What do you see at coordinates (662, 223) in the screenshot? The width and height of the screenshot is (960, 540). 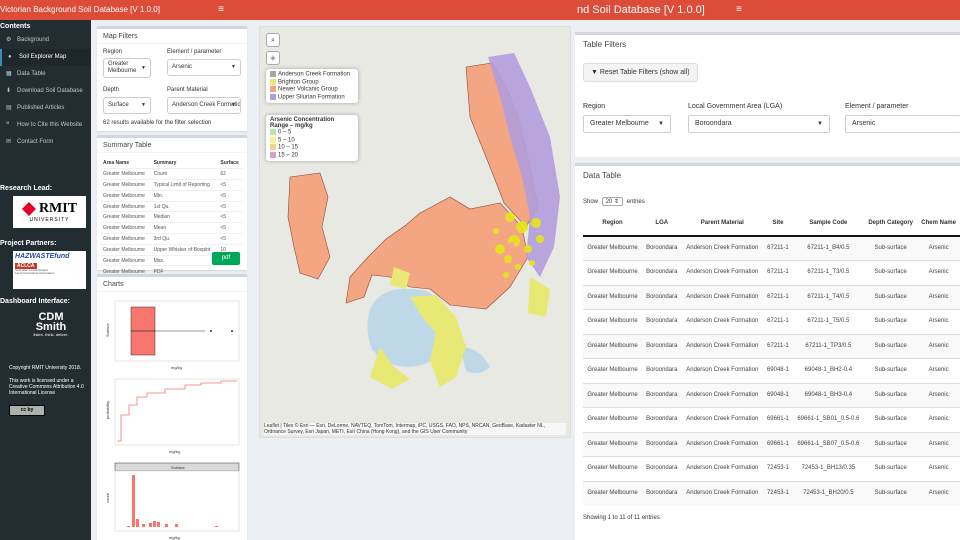 I see `column-header: LGA` at bounding box center [662, 223].